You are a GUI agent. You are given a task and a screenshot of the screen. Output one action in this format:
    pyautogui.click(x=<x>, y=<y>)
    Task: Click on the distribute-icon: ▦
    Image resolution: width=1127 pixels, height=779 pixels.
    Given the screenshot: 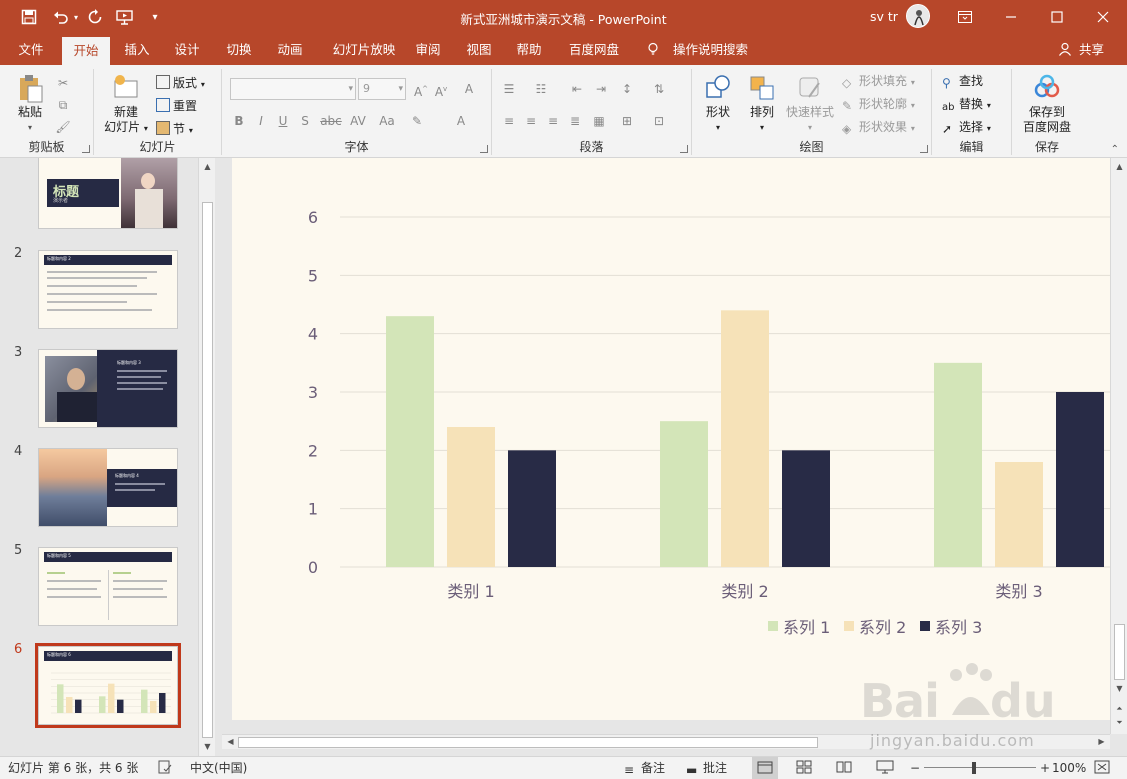 What is the action you would take?
    pyautogui.click(x=599, y=121)
    